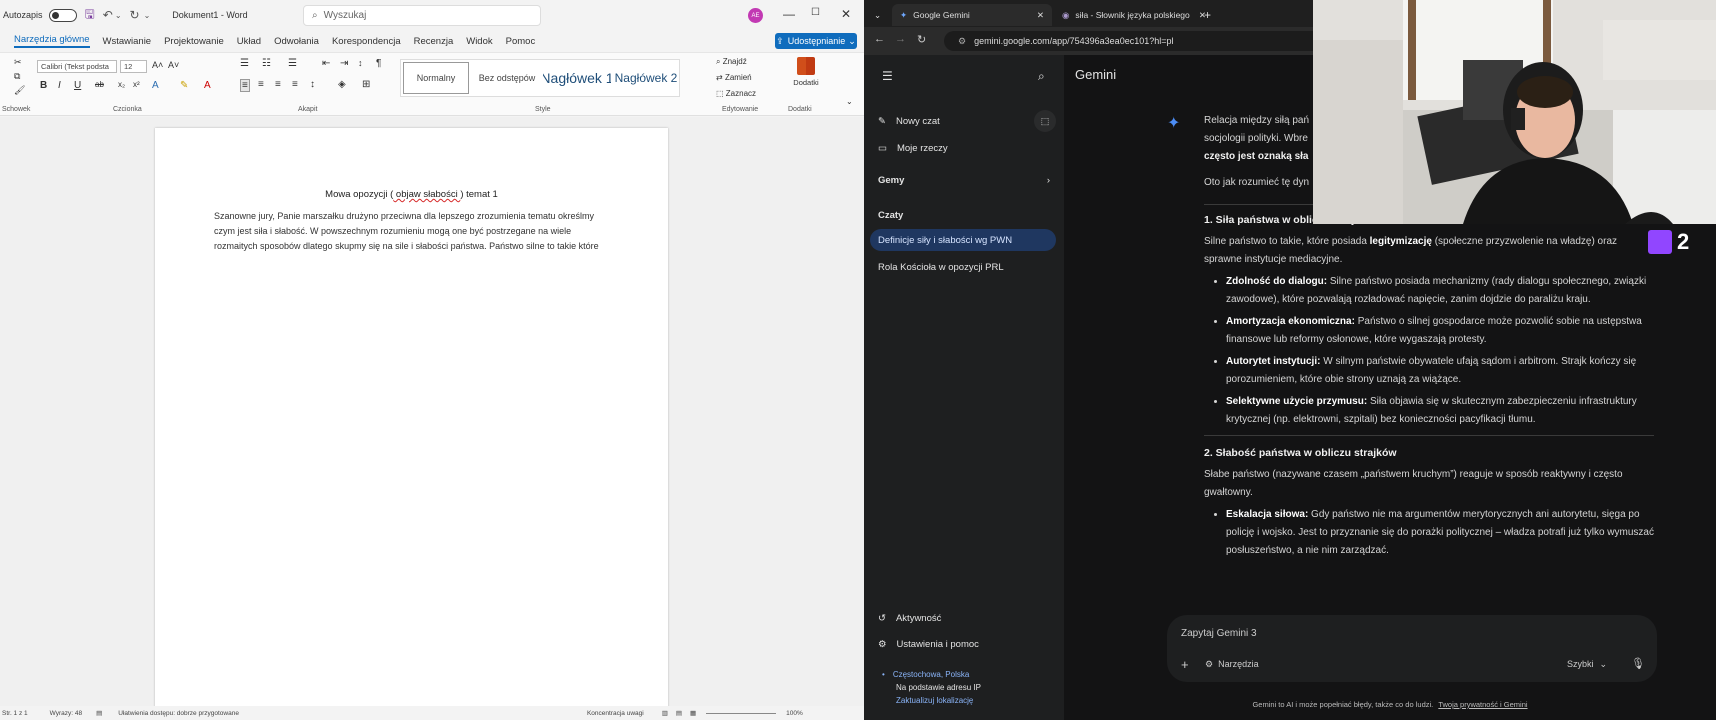  I want to click on share-button: ⇪ Udostępnianie ⌄, so click(816, 41).